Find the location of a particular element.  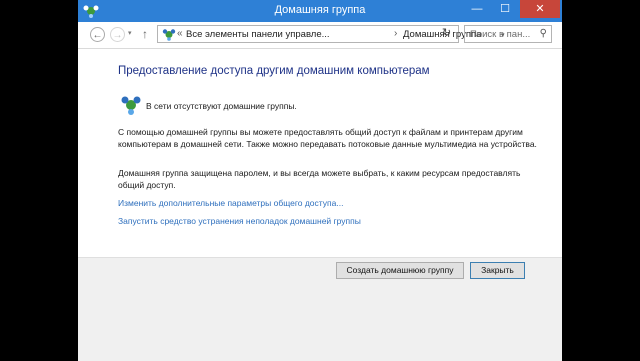

maximize-button: ☐ is located at coordinates (505, 9).